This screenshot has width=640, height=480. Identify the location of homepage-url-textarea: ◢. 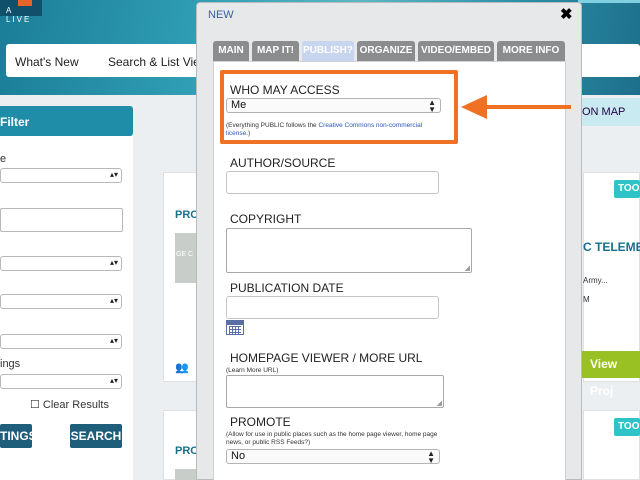
(335, 391).